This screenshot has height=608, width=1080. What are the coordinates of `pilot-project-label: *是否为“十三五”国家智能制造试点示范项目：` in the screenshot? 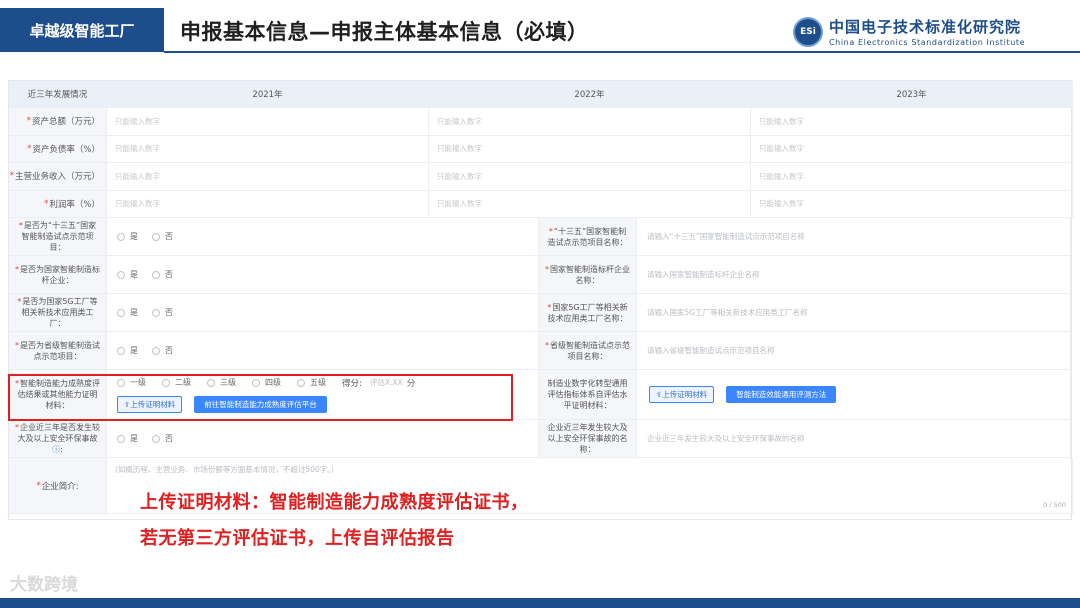 It's located at (58, 237).